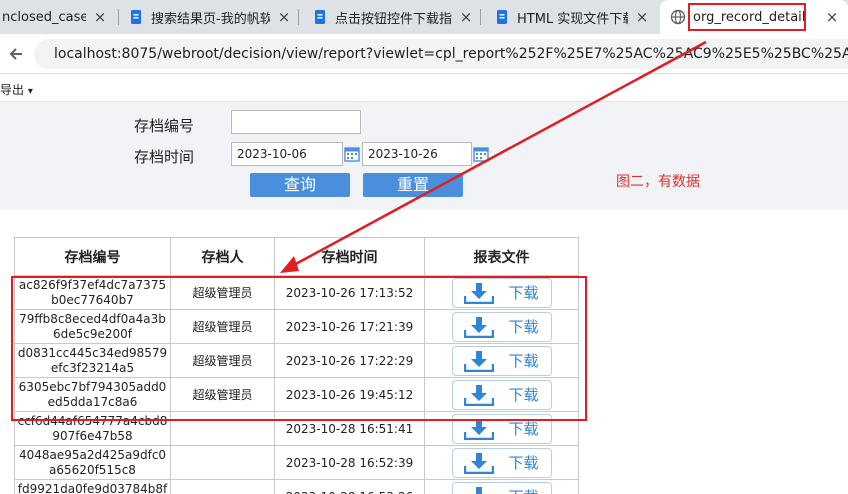  What do you see at coordinates (678, 17) in the screenshot?
I see `globe-icon` at bounding box center [678, 17].